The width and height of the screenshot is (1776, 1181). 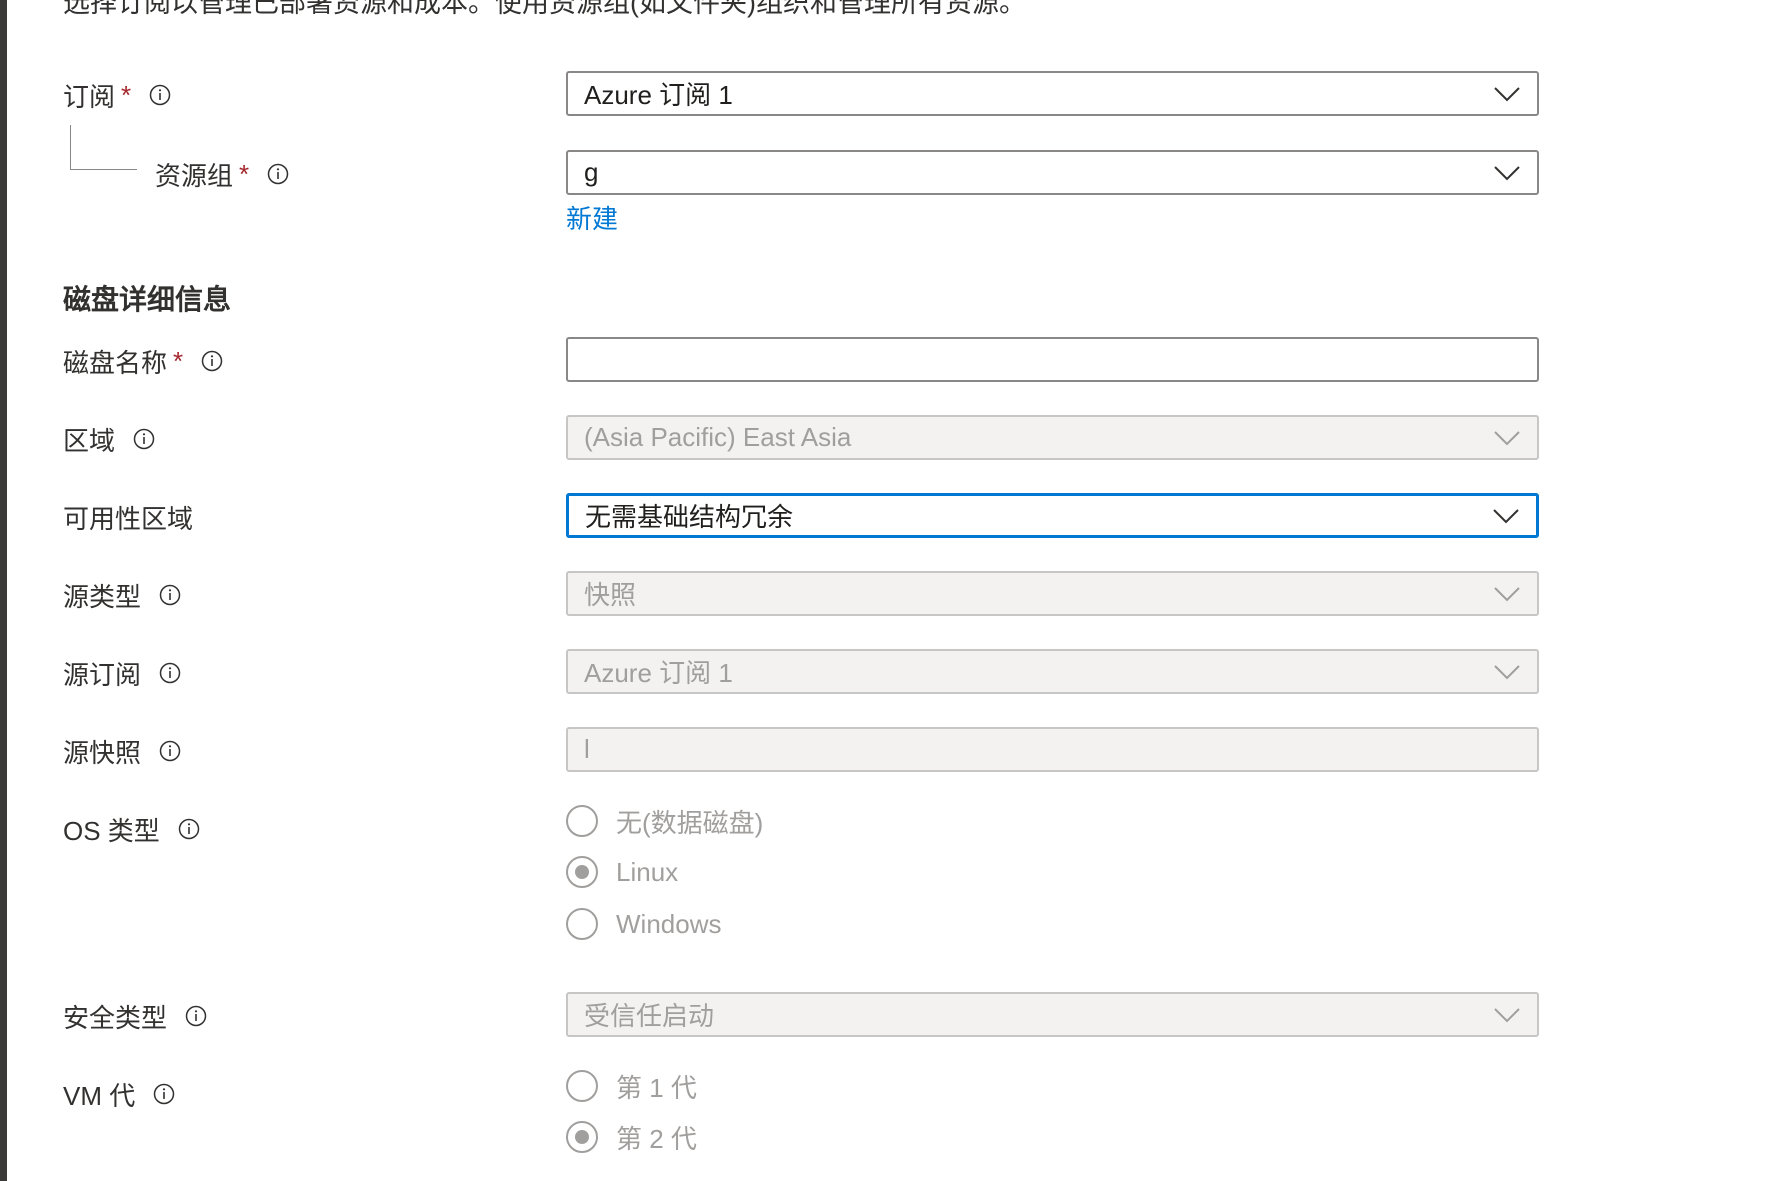 What do you see at coordinates (122, 673) in the screenshot?
I see `source-subscription-label: 源订阅` at bounding box center [122, 673].